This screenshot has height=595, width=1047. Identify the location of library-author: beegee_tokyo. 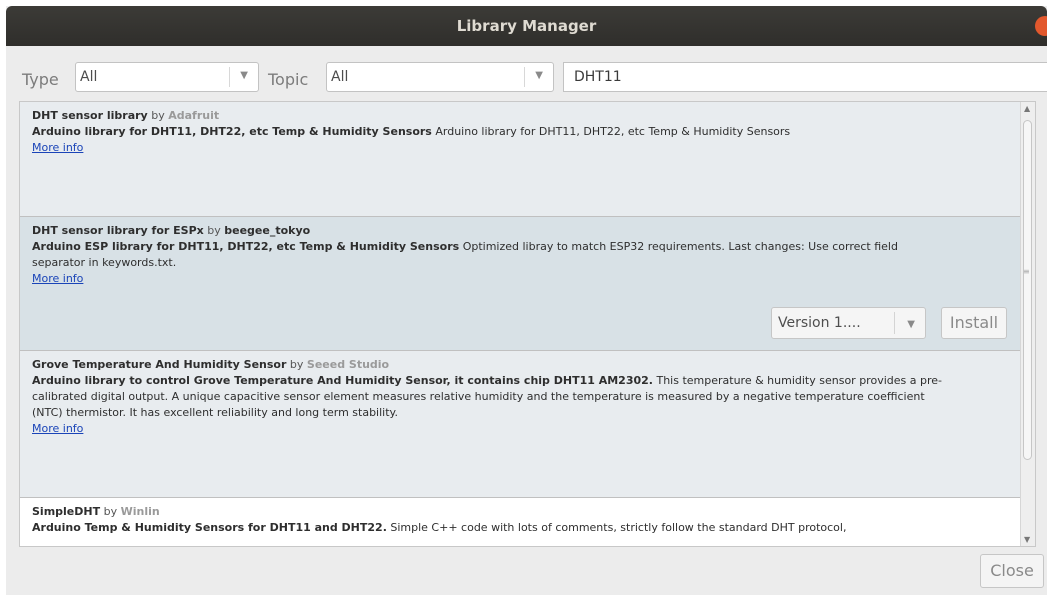
(267, 230).